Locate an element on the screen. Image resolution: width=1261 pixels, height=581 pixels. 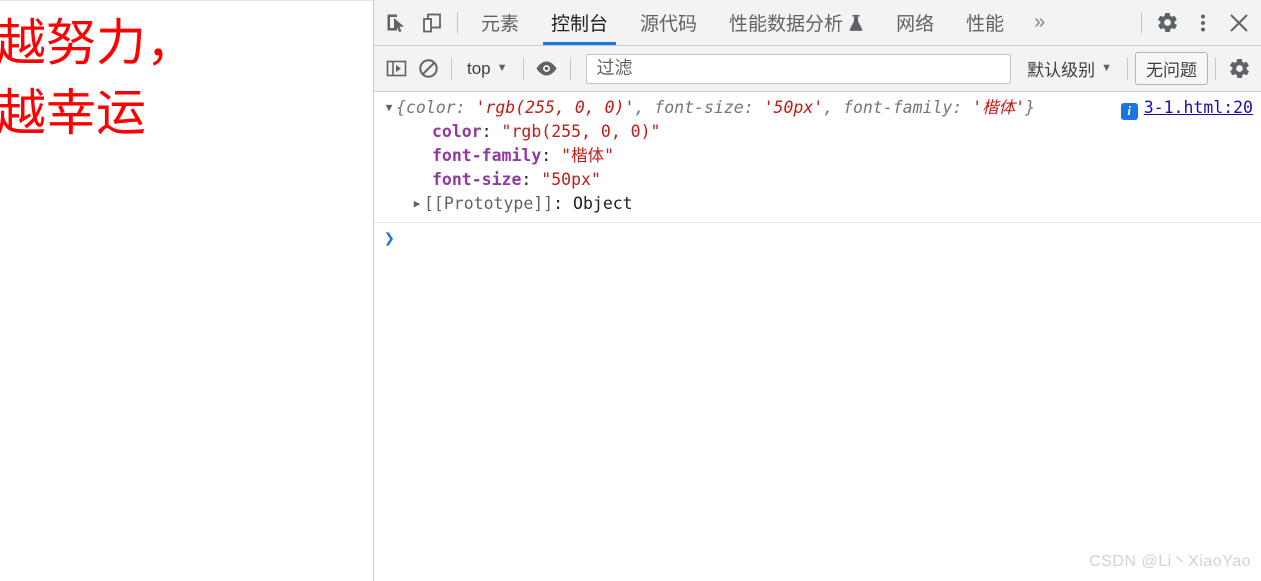
console-message-source: i 3-1.html:20 is located at coordinates (1188, 108).